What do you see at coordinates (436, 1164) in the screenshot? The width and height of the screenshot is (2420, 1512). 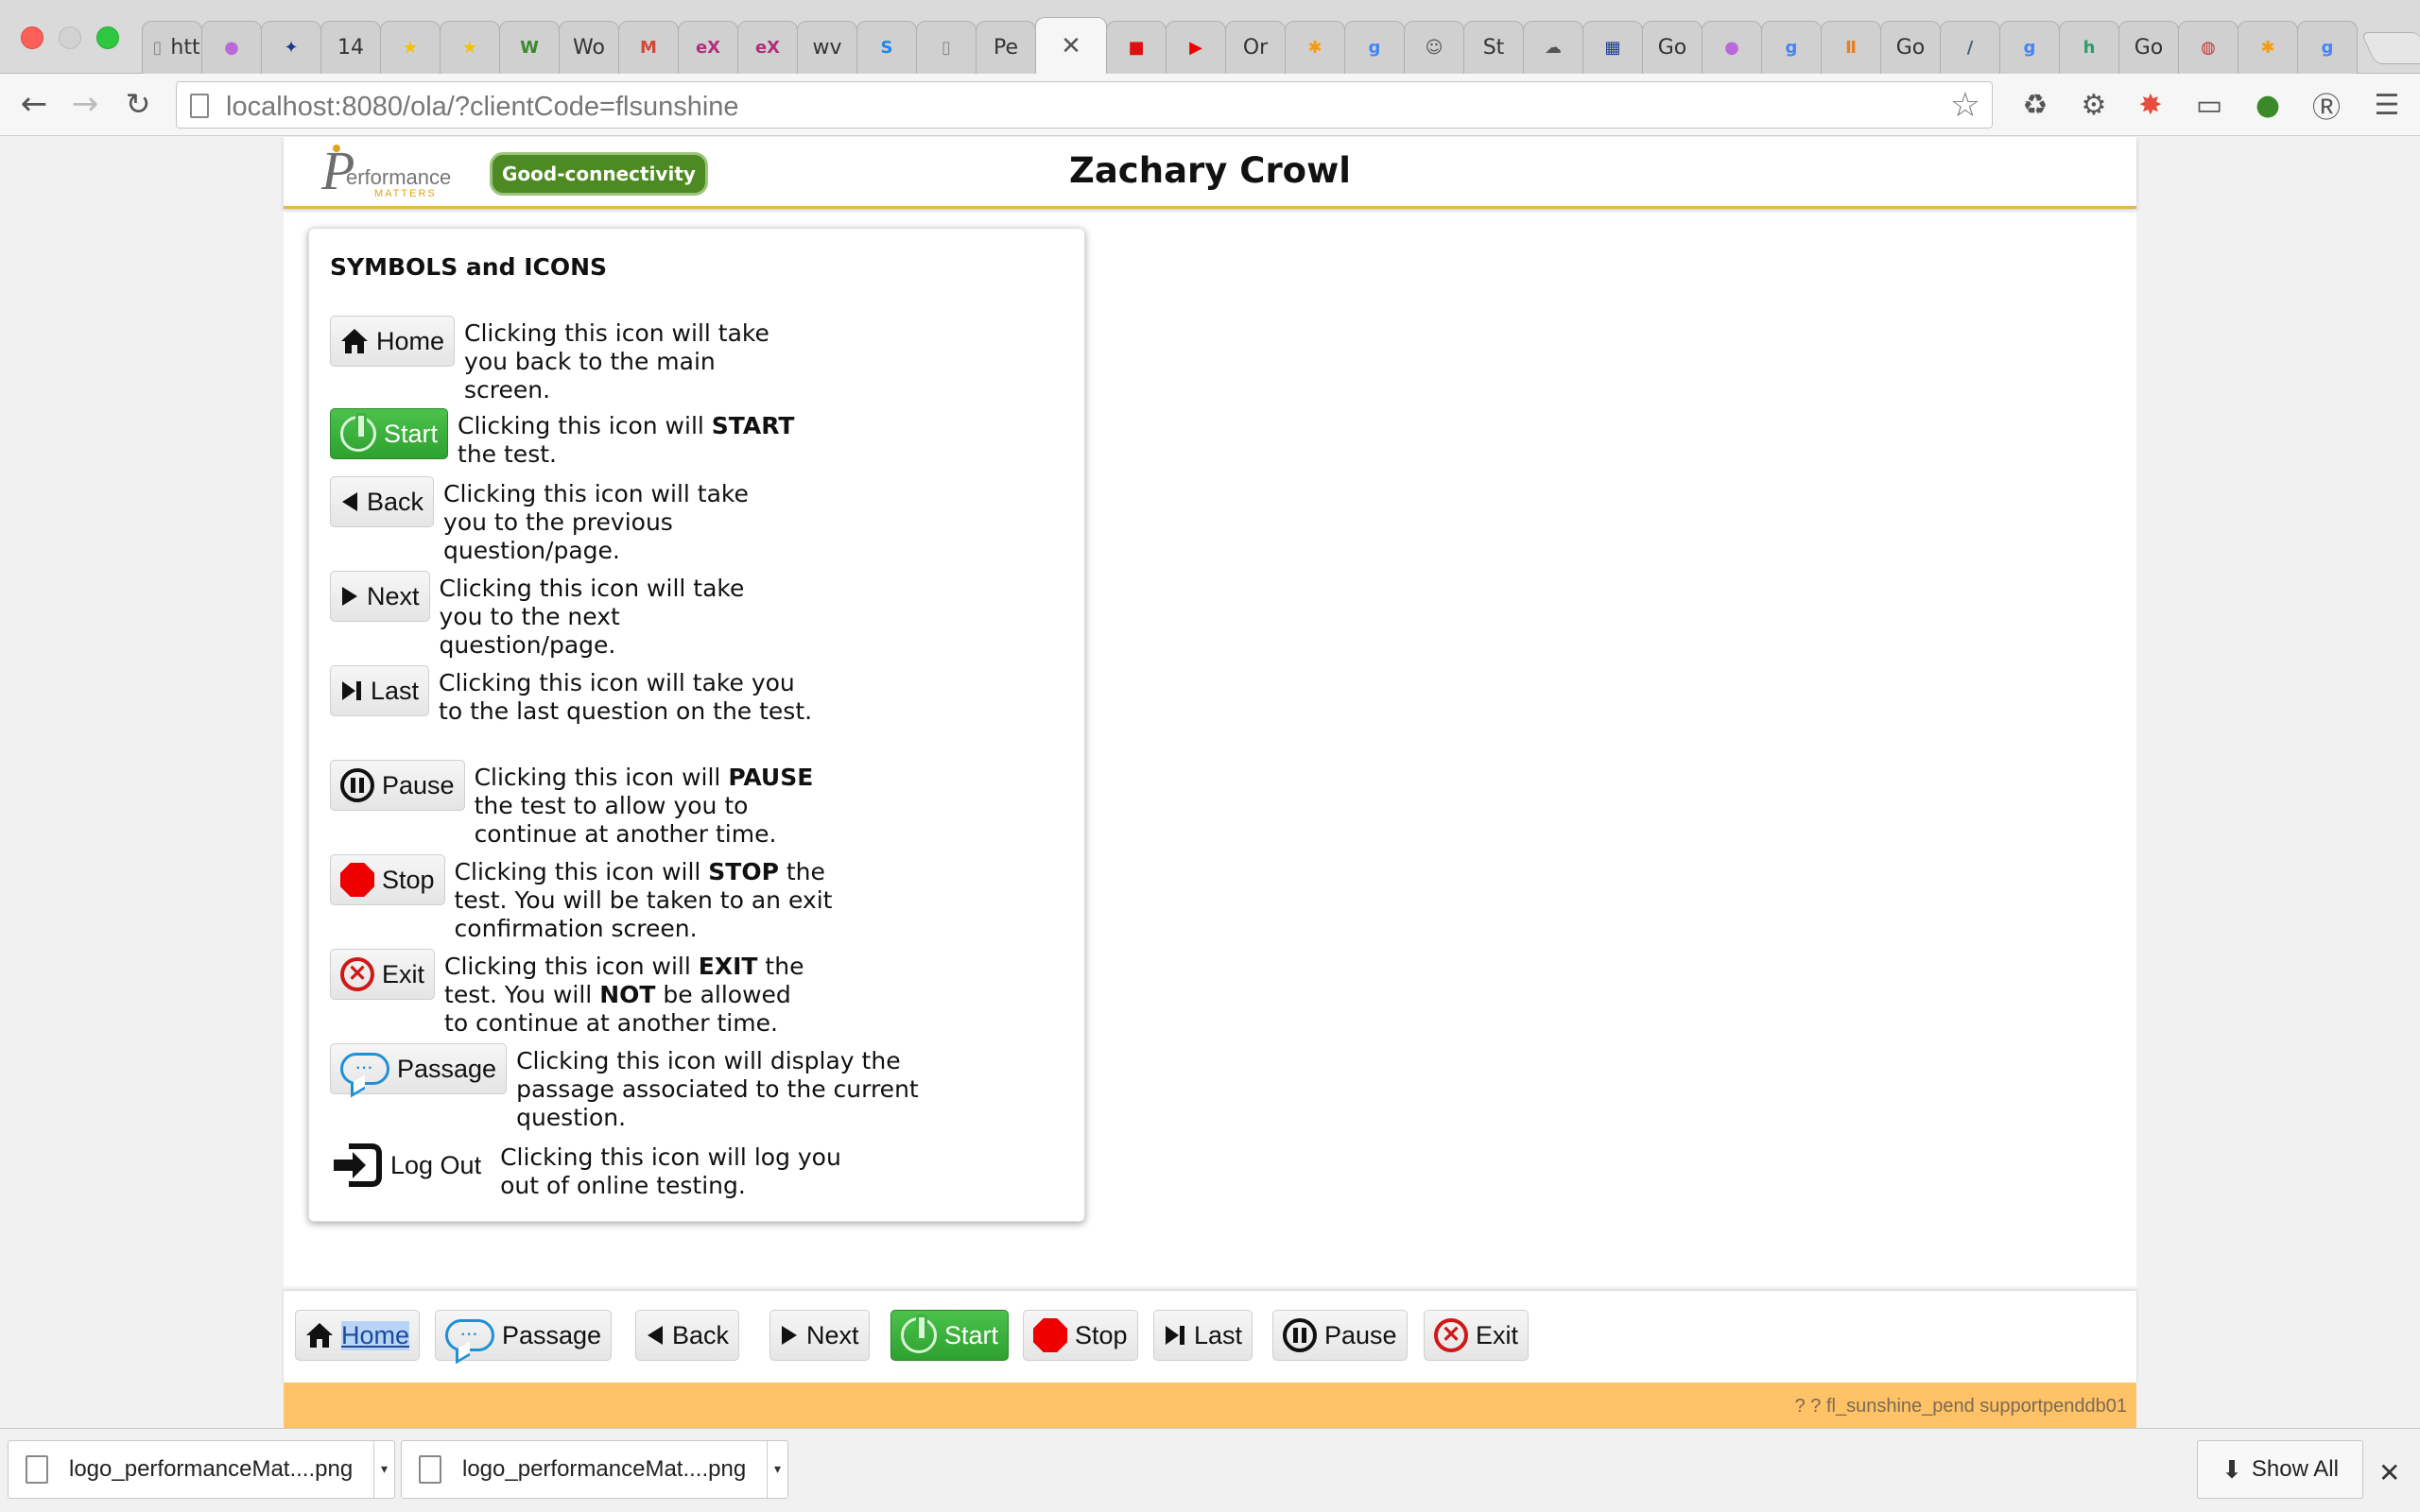 I see `sample-button-label: Log Out` at bounding box center [436, 1164].